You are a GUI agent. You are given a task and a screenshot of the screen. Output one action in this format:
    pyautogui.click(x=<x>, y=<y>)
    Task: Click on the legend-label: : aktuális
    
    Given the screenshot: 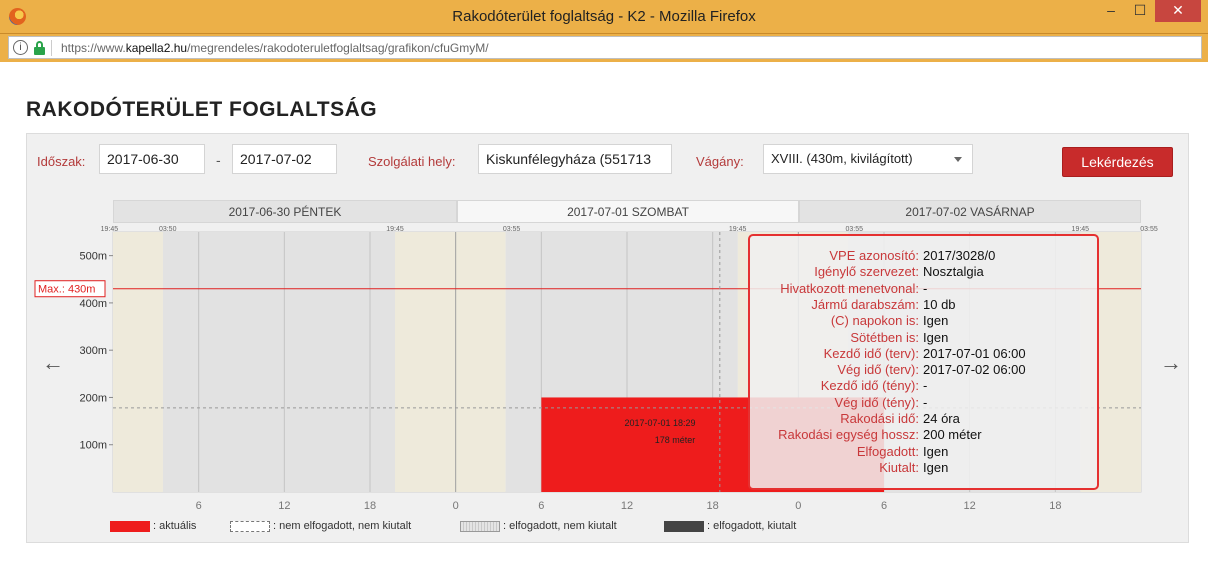 What is the action you would take?
    pyautogui.click(x=175, y=526)
    